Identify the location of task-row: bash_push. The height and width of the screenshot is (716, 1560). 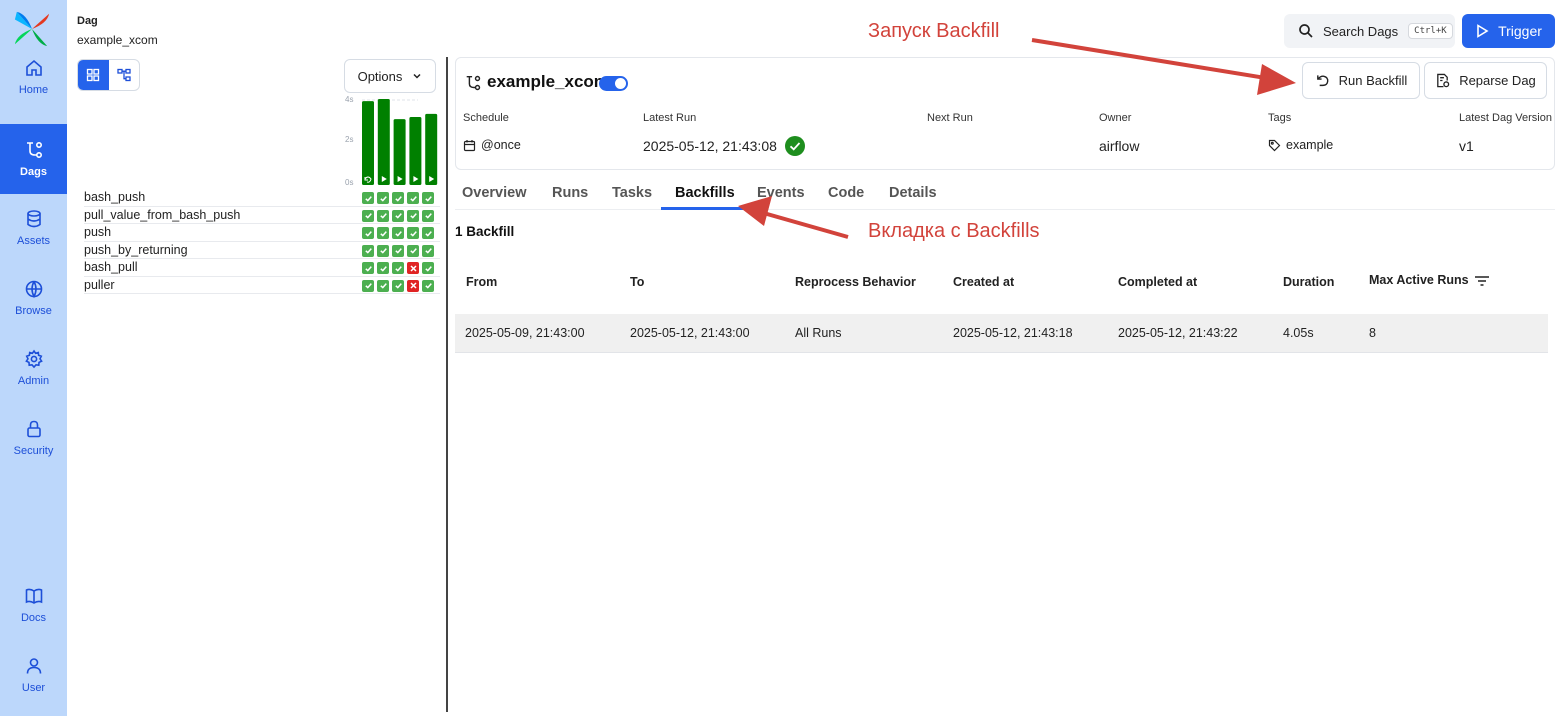
(262, 198).